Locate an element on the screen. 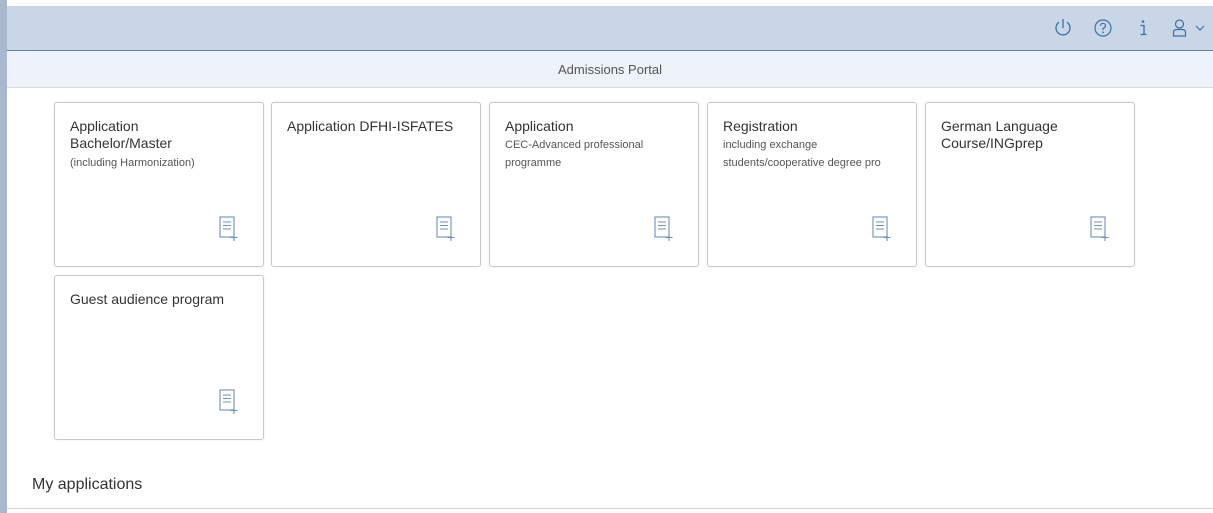 The height and width of the screenshot is (513, 1213). page-subheader: Admissions Portal is located at coordinates (610, 69).